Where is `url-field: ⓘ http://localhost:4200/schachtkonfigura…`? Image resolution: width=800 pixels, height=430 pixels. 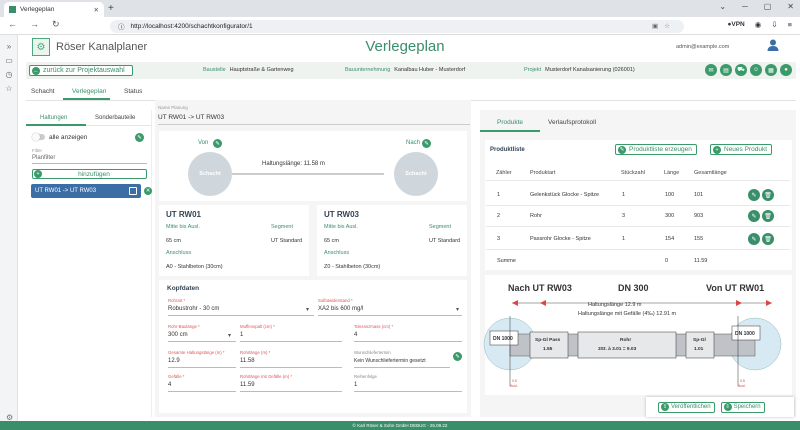 url-field: ⓘ http://localhost:4200/schachtkonfigura… is located at coordinates (397, 26).